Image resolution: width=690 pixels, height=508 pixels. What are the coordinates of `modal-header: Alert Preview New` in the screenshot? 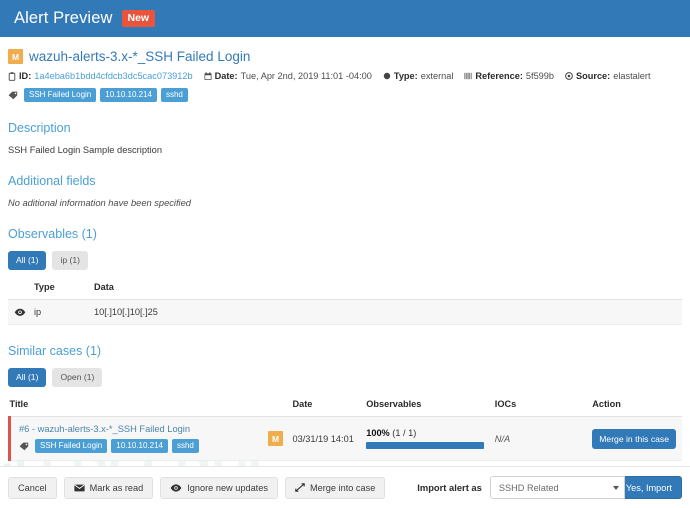 It's located at (345, 18).